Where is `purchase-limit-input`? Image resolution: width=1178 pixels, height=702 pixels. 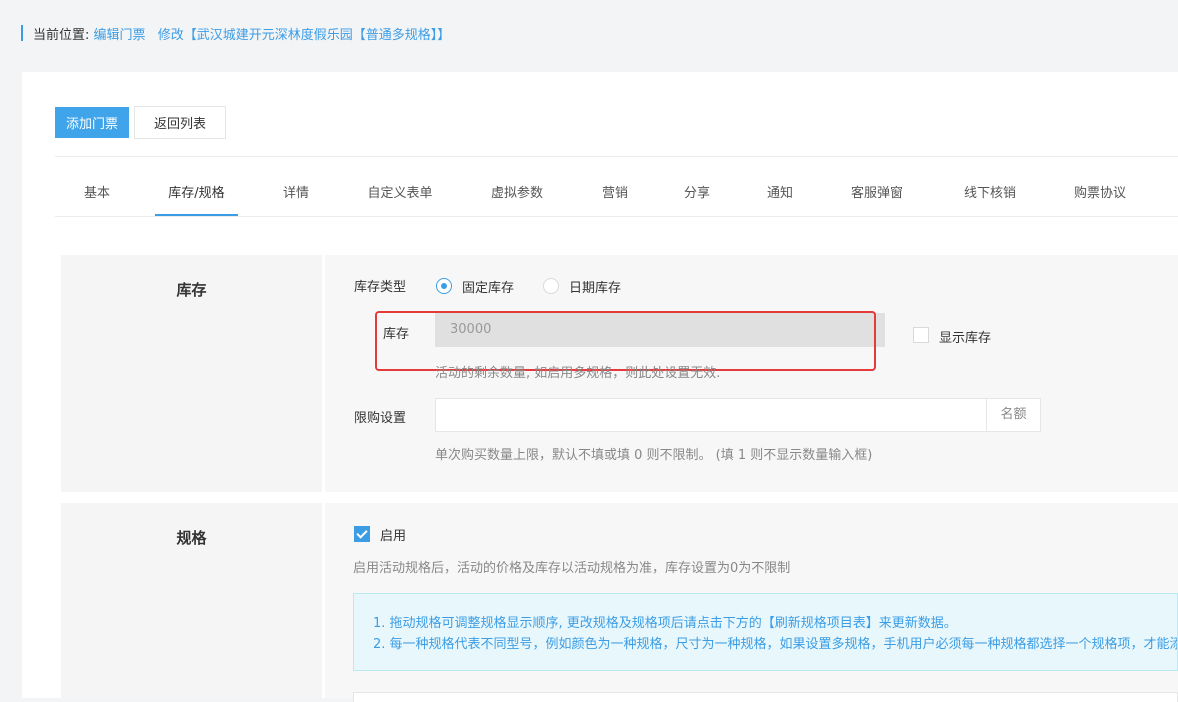
purchase-limit-input is located at coordinates (711, 415).